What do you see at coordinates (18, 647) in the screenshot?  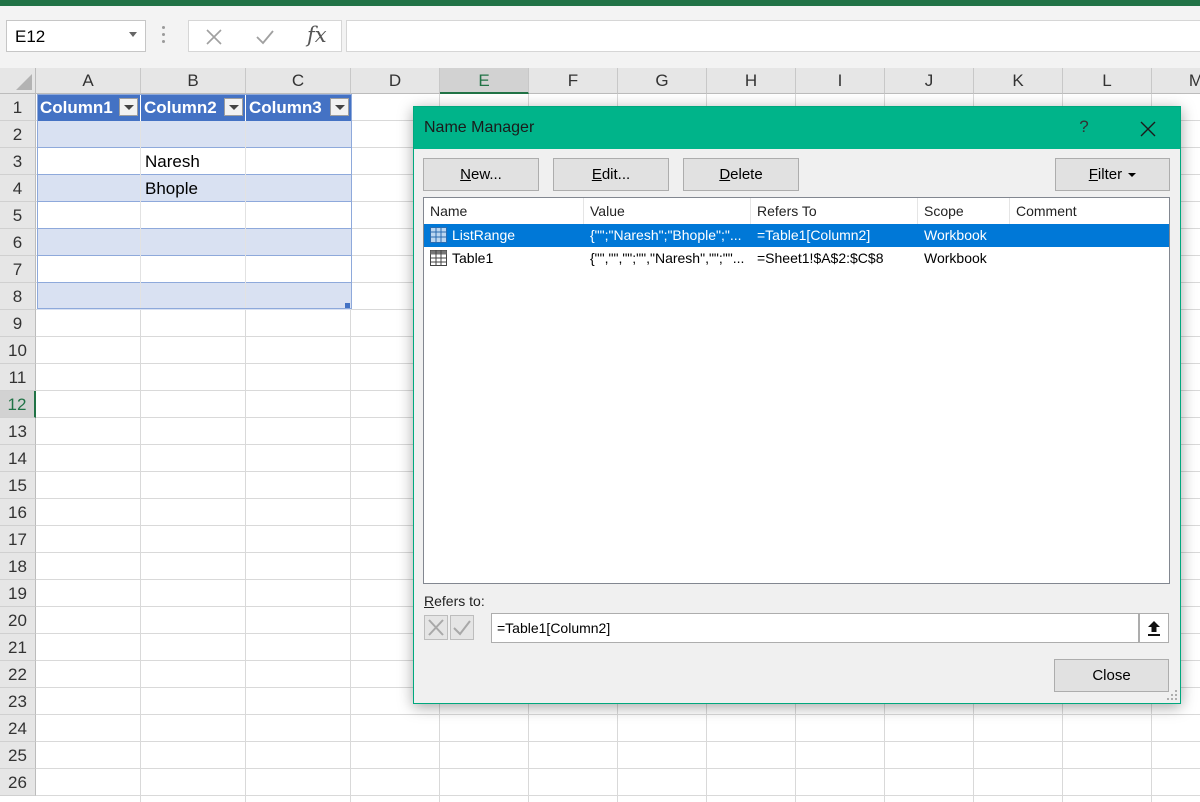 I see `row-header-21: 21` at bounding box center [18, 647].